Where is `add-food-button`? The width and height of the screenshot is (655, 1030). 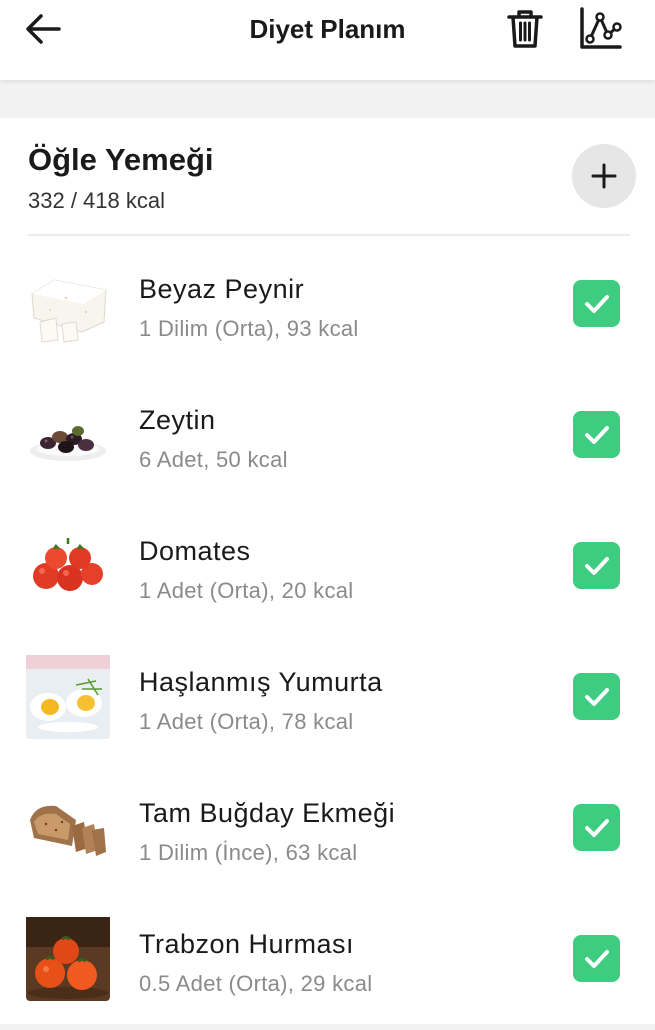 add-food-button is located at coordinates (604, 176).